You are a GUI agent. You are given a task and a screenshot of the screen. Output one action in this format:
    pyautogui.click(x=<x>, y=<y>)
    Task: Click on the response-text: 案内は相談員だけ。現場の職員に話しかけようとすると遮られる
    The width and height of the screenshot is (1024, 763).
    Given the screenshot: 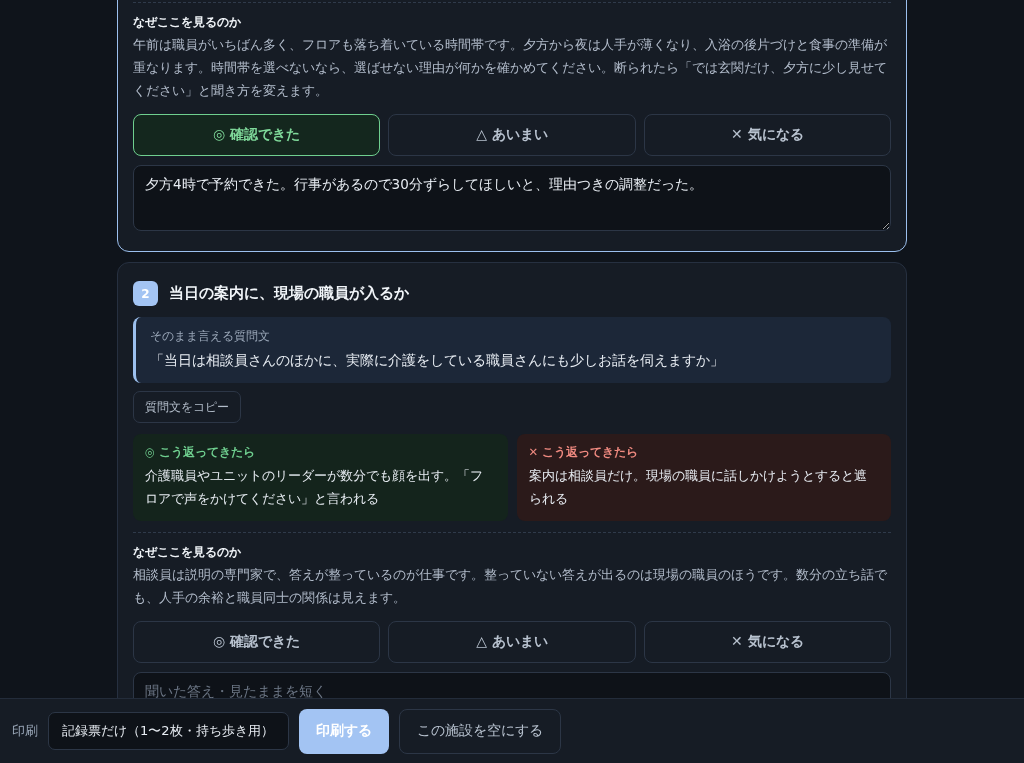 What is the action you would take?
    pyautogui.click(x=698, y=487)
    